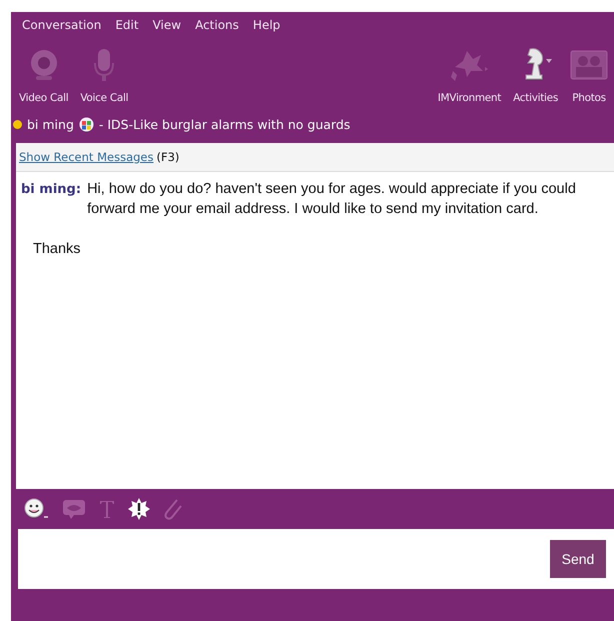 The image size is (614, 621). What do you see at coordinates (332, 199) in the screenshot?
I see `message-text: Hi, how do you do? haven't seen you for ages. would appreciate if you could forward me your email address. I would like to send my invitation card.` at bounding box center [332, 199].